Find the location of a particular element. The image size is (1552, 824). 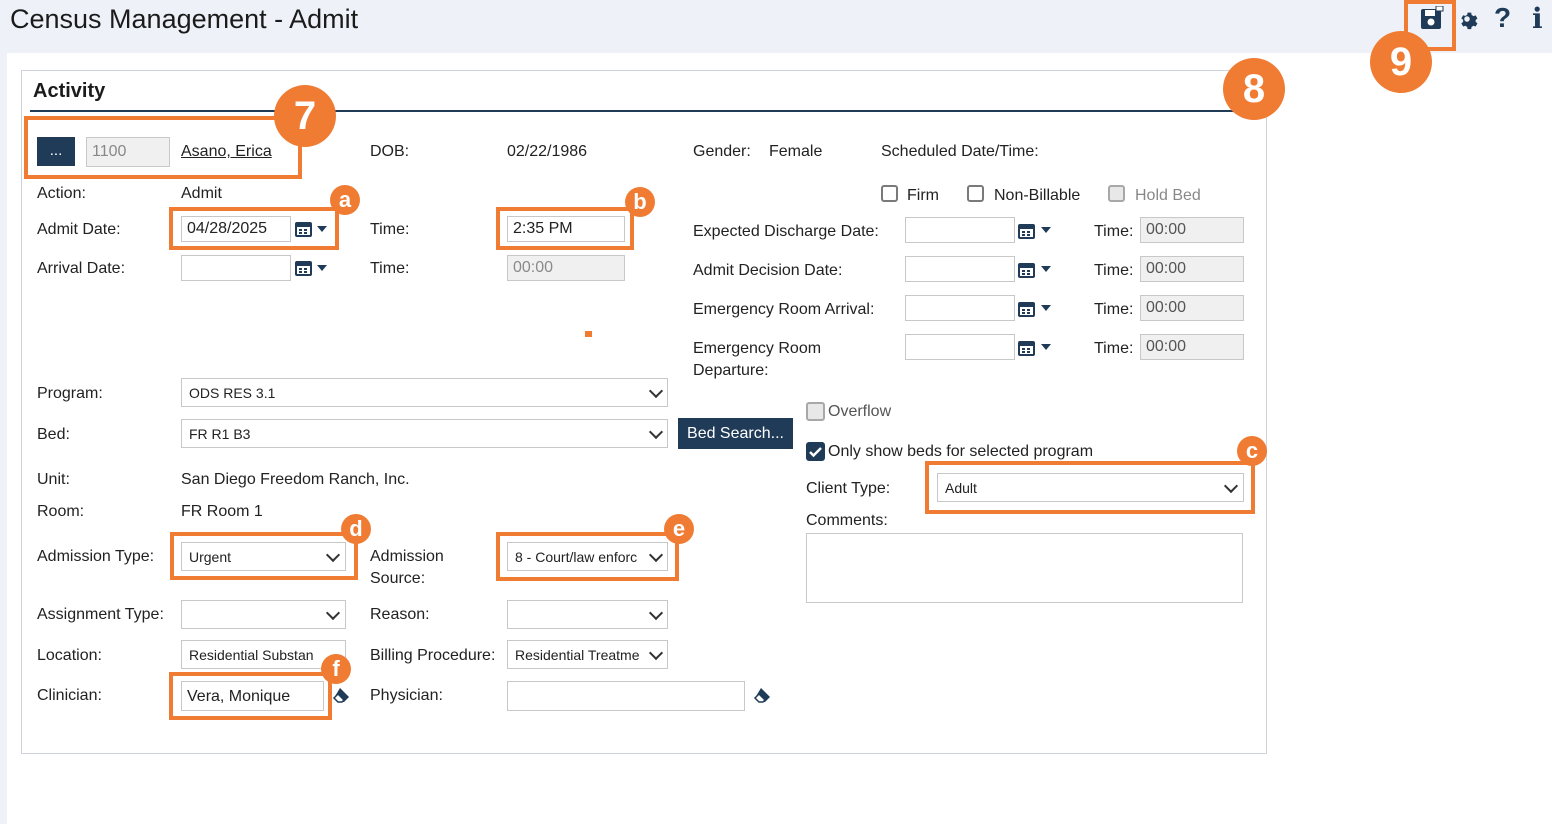

physician-label: Physician: is located at coordinates (406, 695).